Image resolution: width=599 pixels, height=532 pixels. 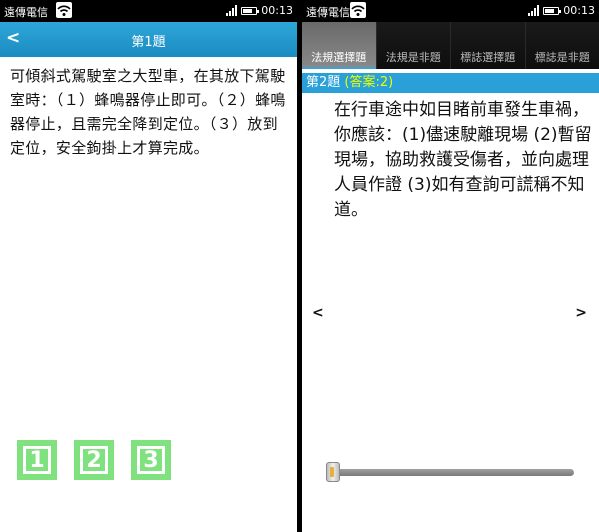 What do you see at coordinates (450, 472) in the screenshot?
I see `question-slider` at bounding box center [450, 472].